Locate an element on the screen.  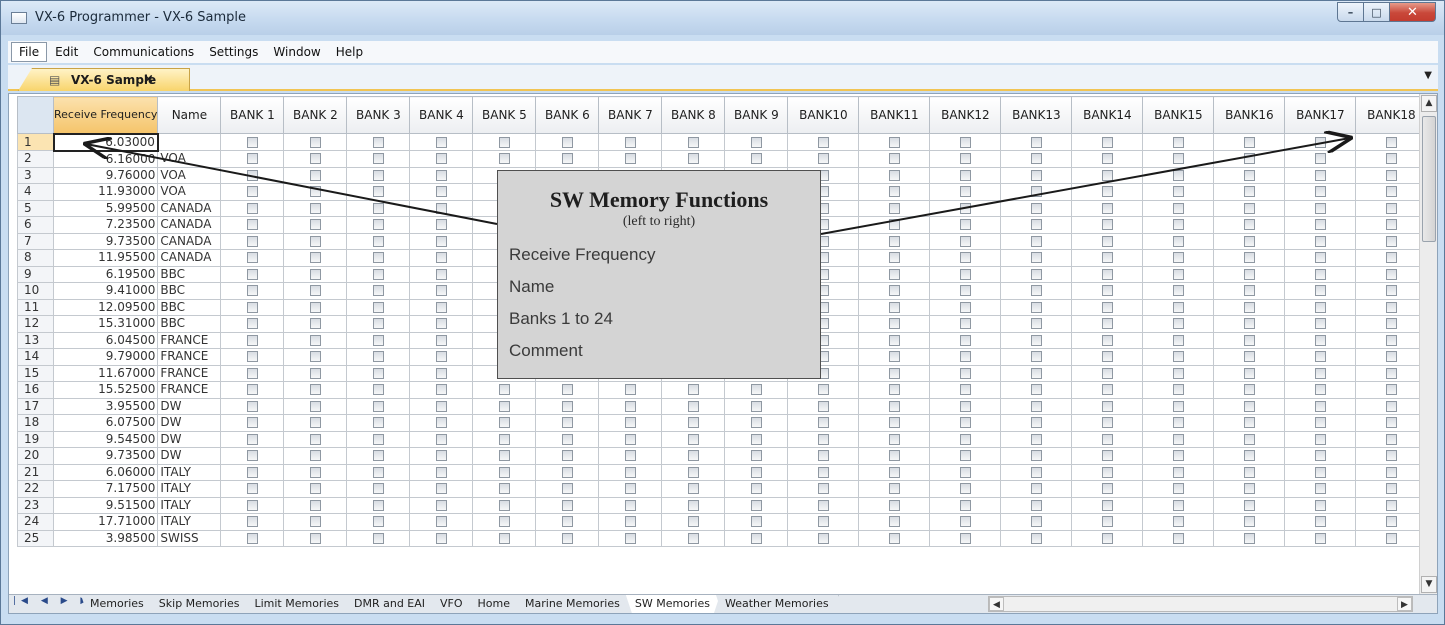
table-row: 21 6.06000 ITALY is located at coordinates (722, 472).